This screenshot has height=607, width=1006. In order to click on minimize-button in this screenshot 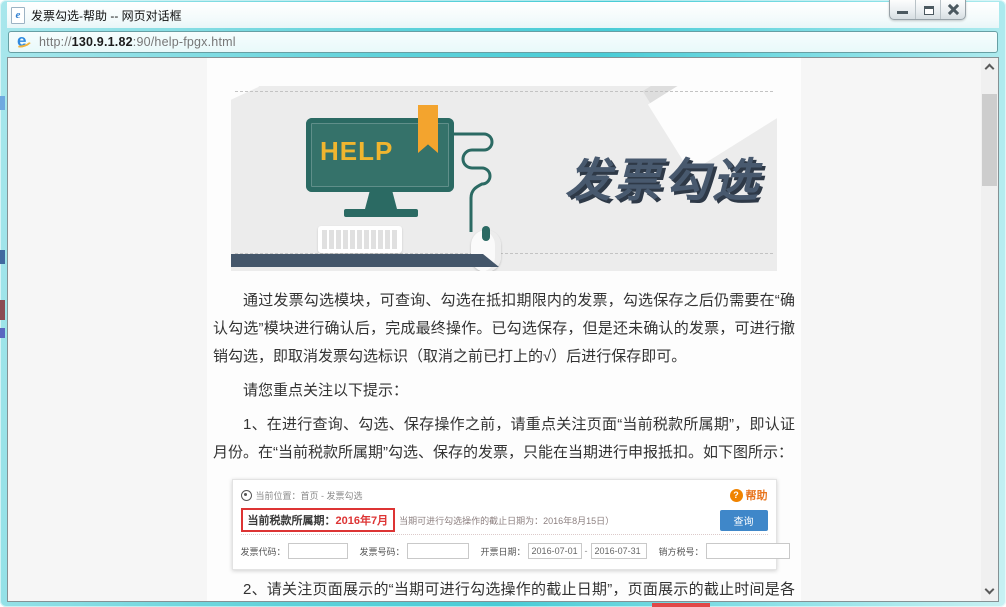, I will do `click(902, 9)`.